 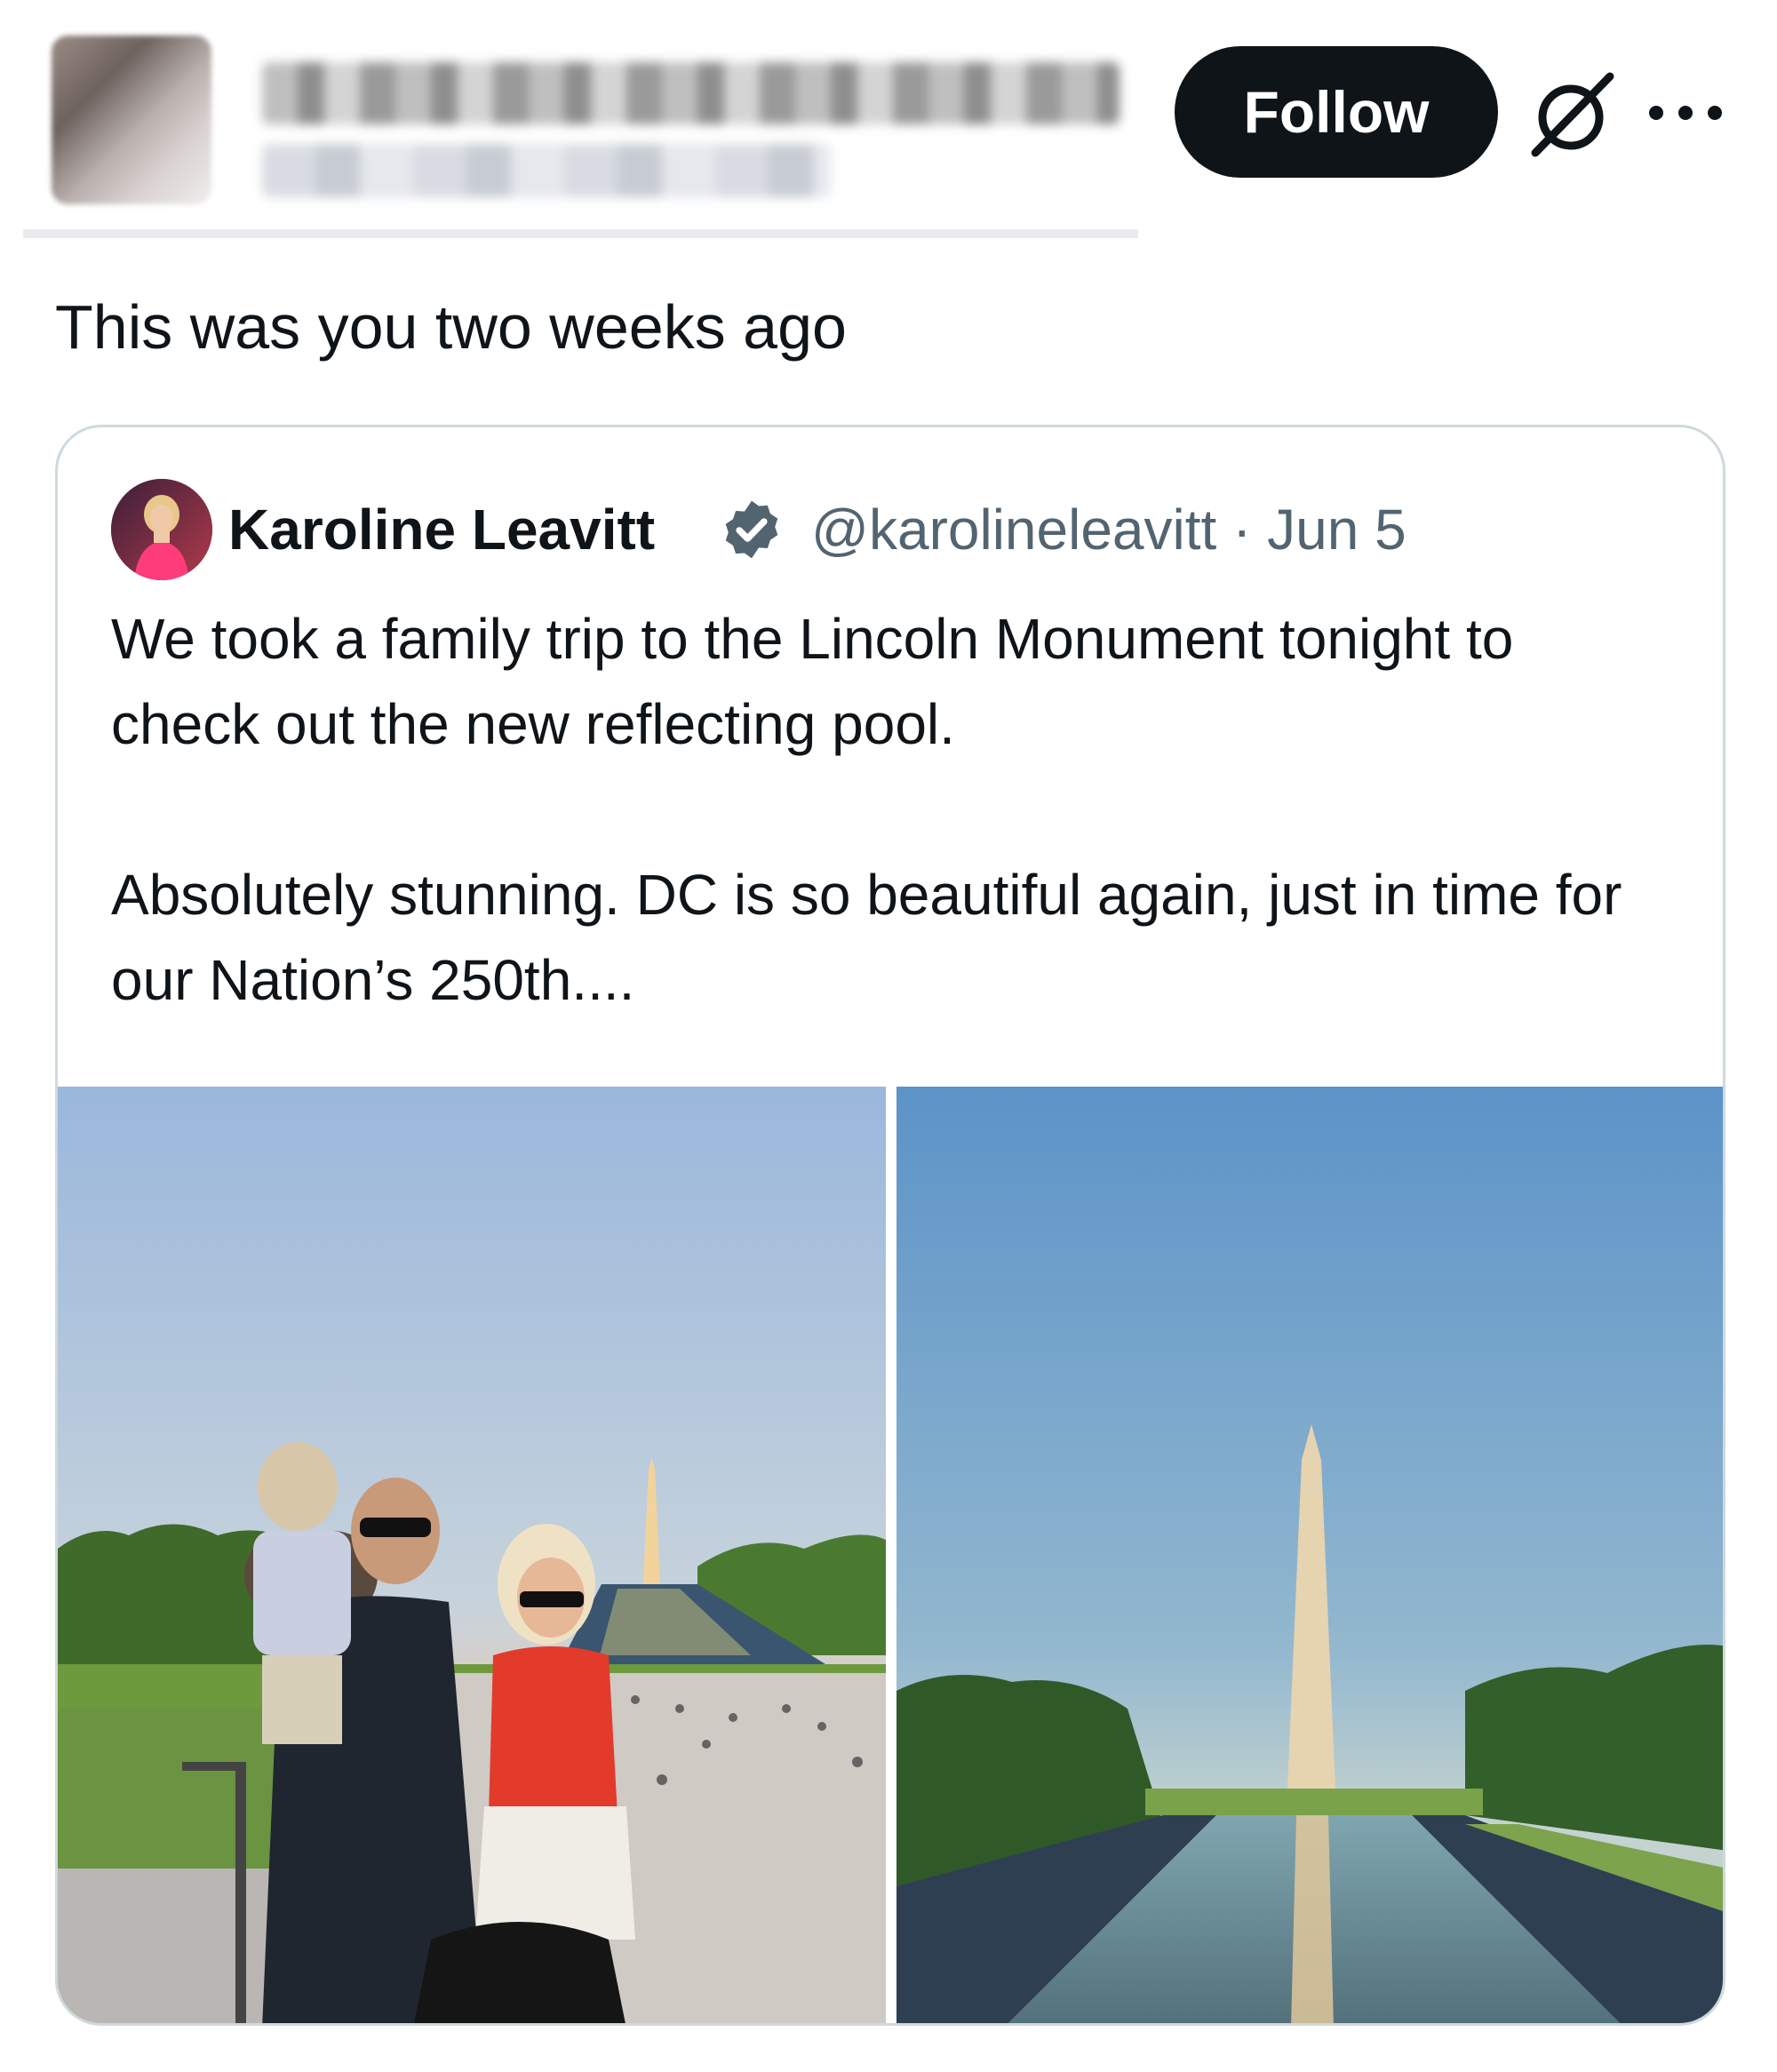 I want to click on more-icon, so click(x=1685, y=113).